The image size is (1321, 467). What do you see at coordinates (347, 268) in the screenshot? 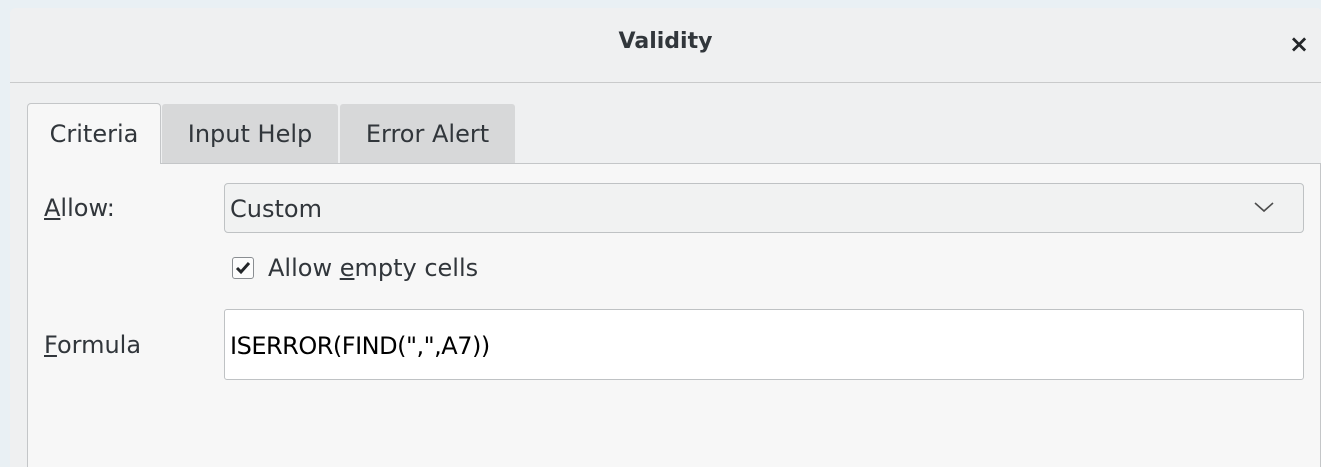
I see `allow-empty-mnemonic: e` at bounding box center [347, 268].